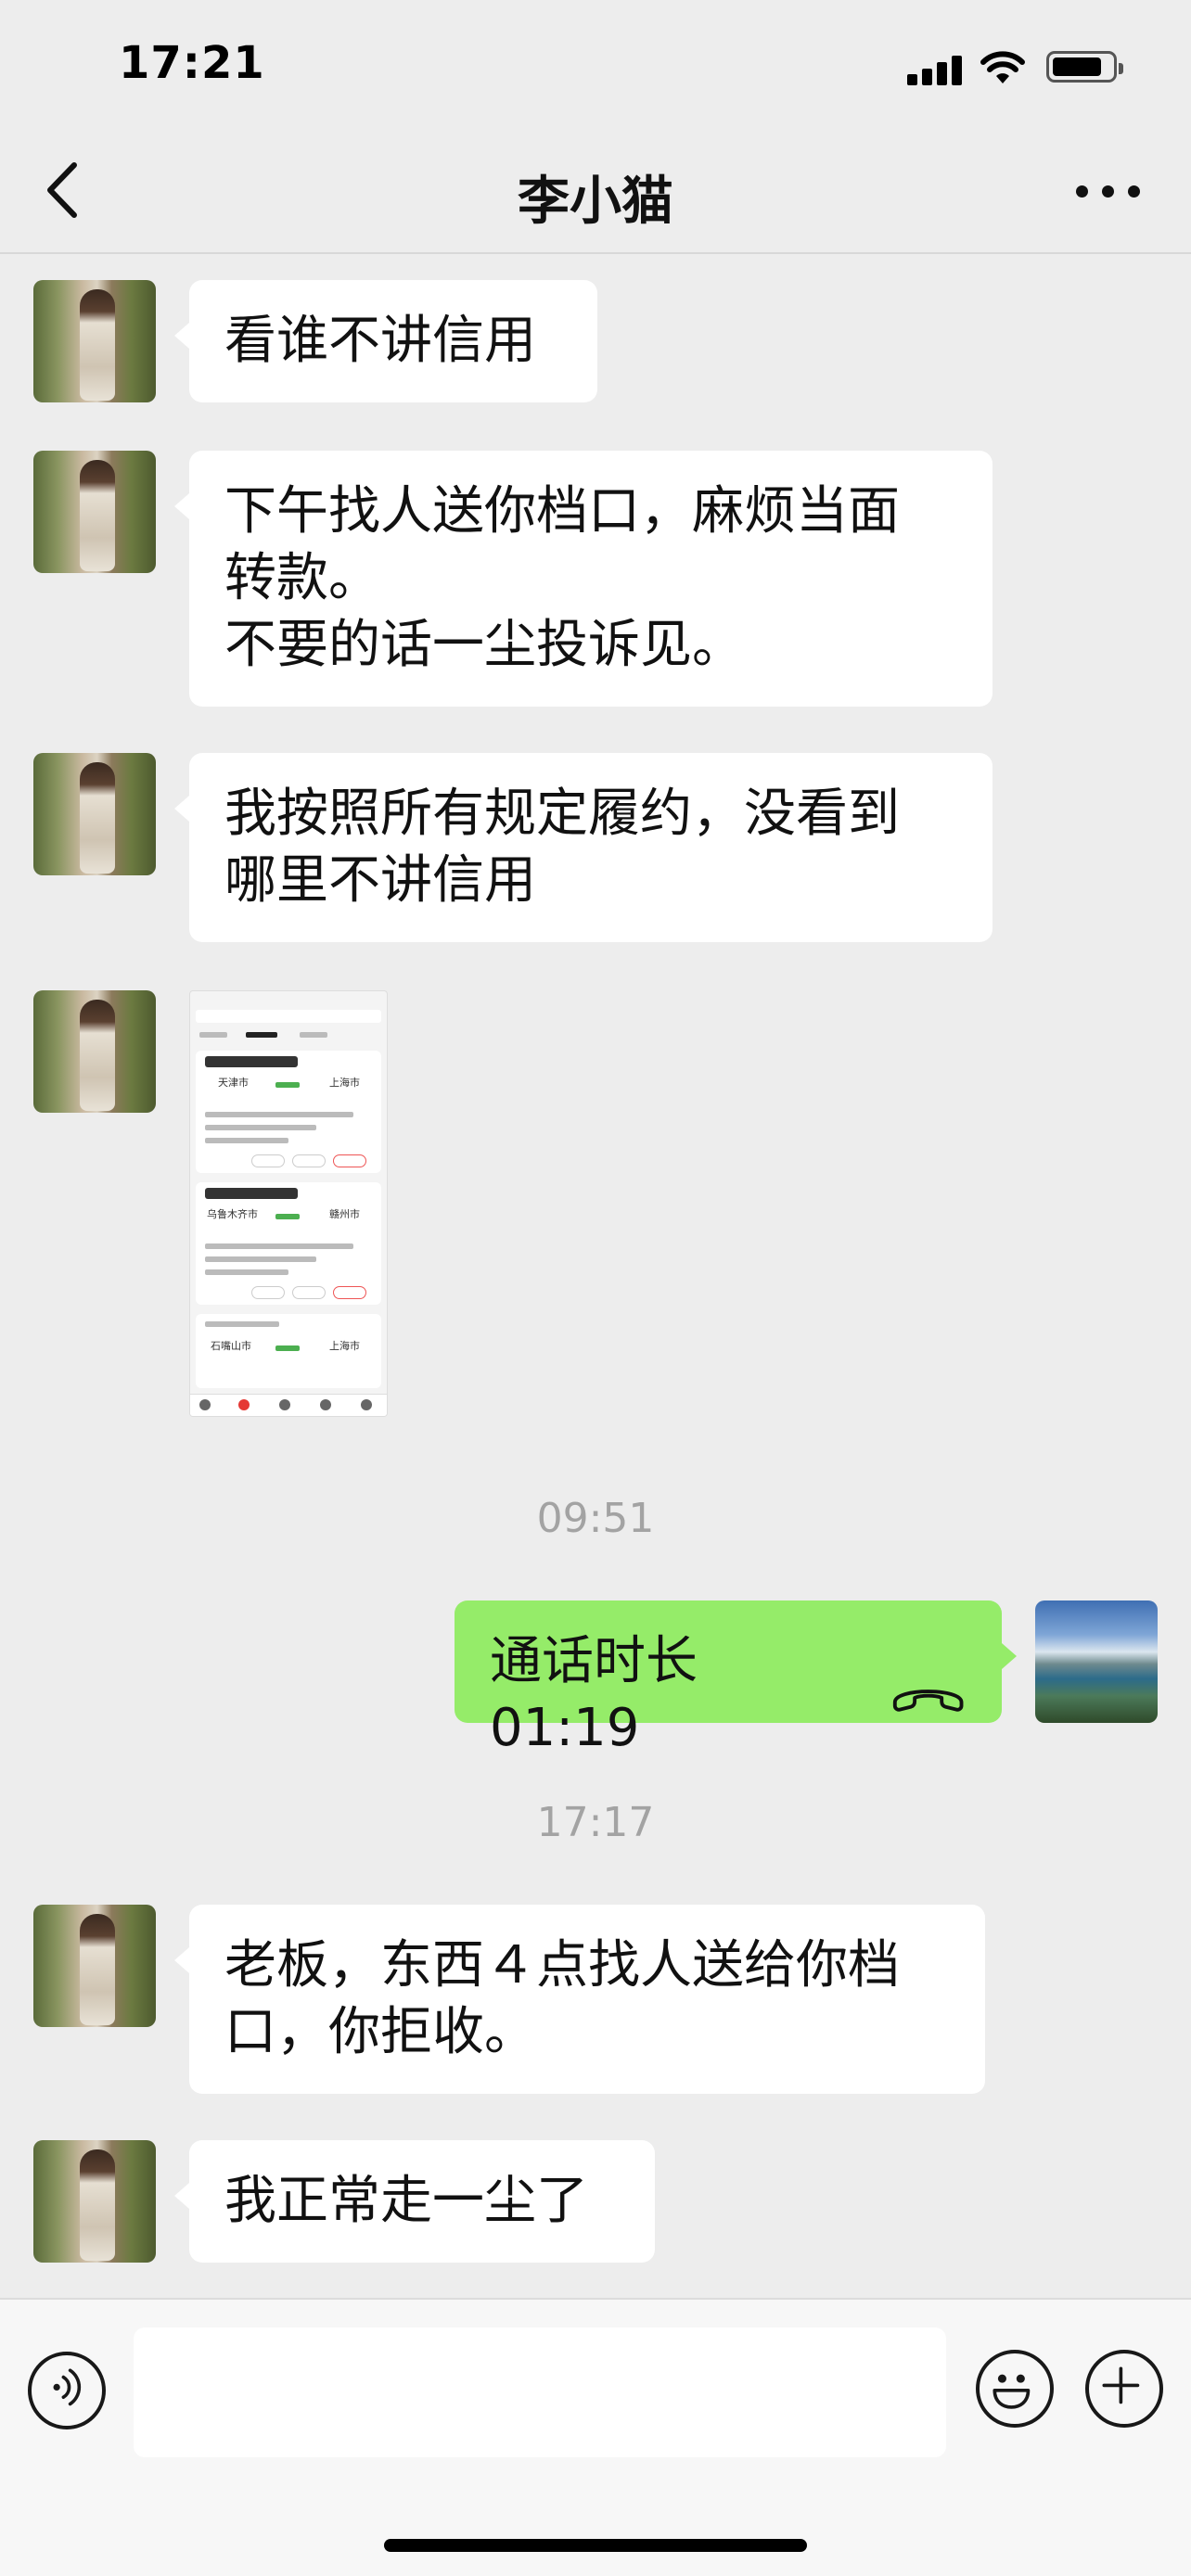 This screenshot has width=1191, height=2576. I want to click on thumbnail-city-from: 石嘴山市, so click(231, 1346).